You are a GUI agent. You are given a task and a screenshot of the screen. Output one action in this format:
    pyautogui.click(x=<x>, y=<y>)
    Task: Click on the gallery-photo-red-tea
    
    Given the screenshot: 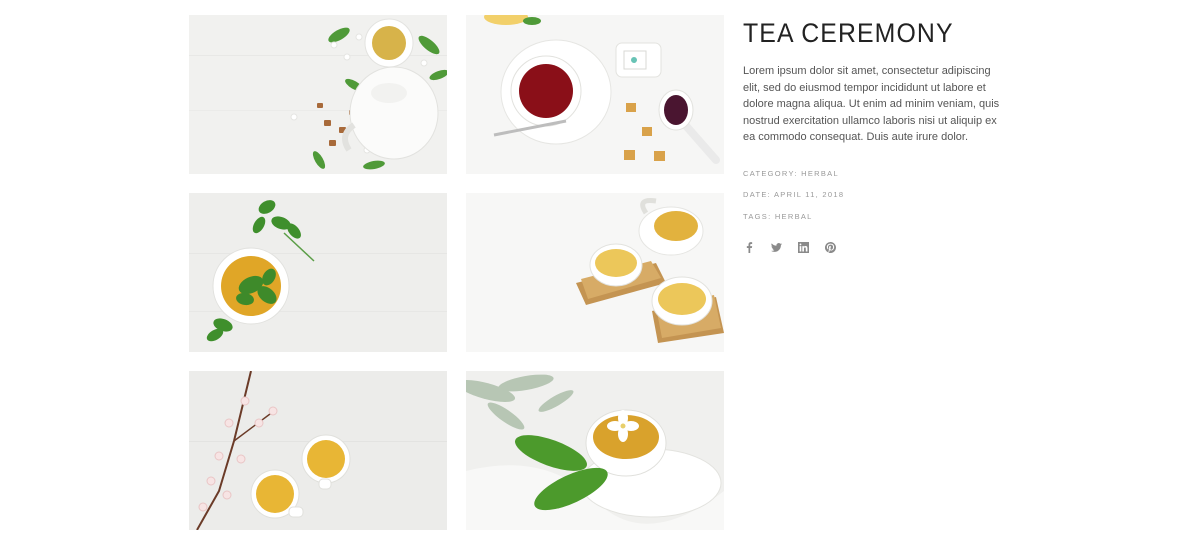 What is the action you would take?
    pyautogui.click(x=595, y=94)
    